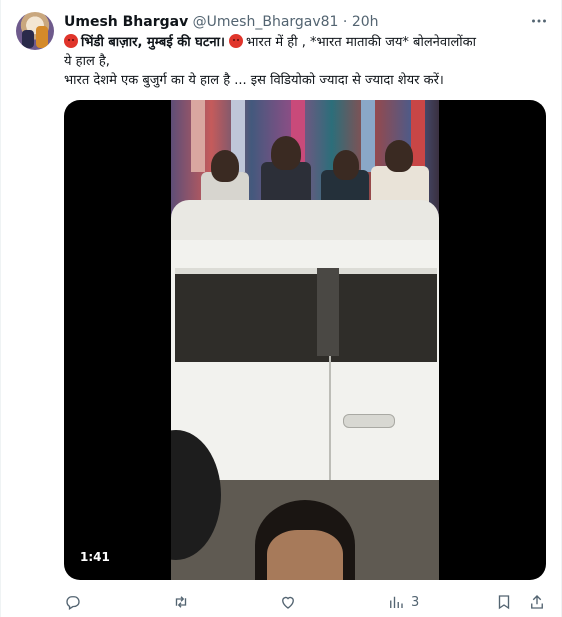  What do you see at coordinates (539, 21) in the screenshot?
I see `more-dots-icon` at bounding box center [539, 21].